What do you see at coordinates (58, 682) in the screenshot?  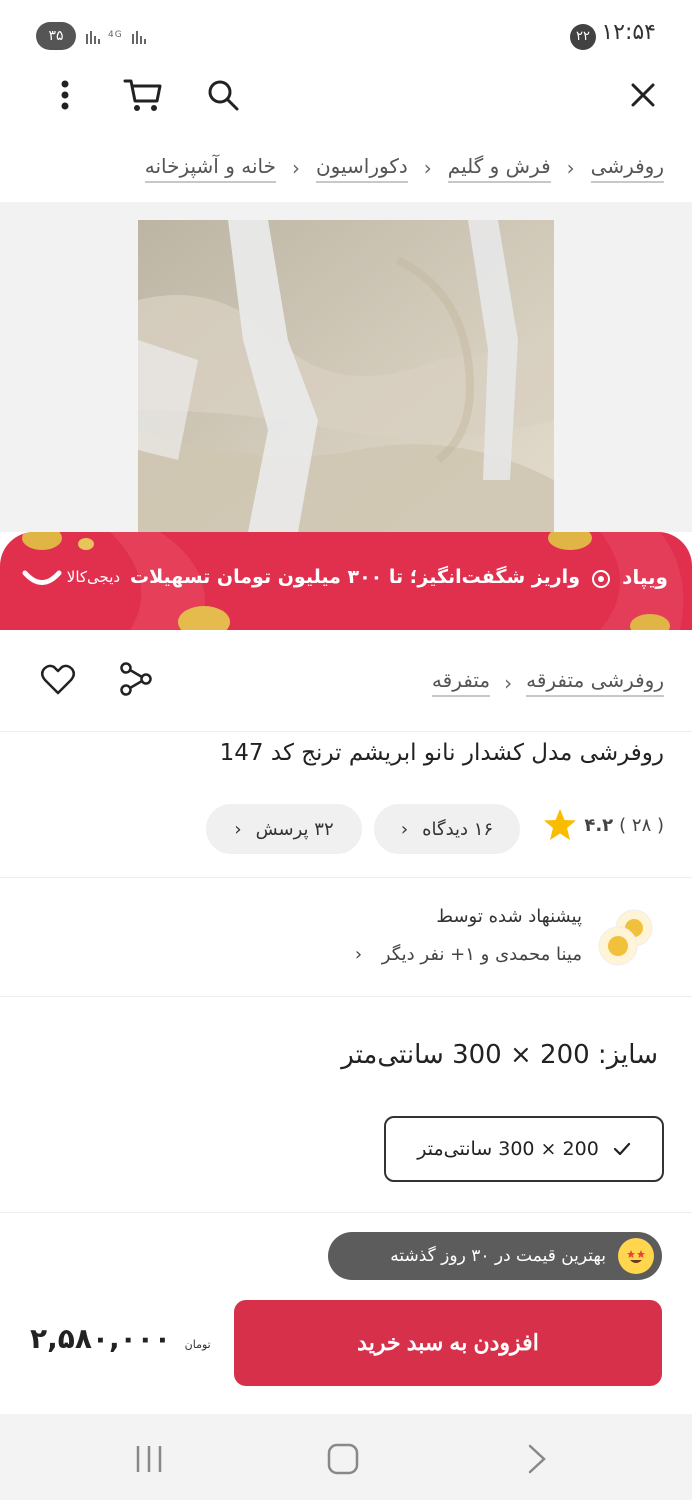 I see `heart-icon` at bounding box center [58, 682].